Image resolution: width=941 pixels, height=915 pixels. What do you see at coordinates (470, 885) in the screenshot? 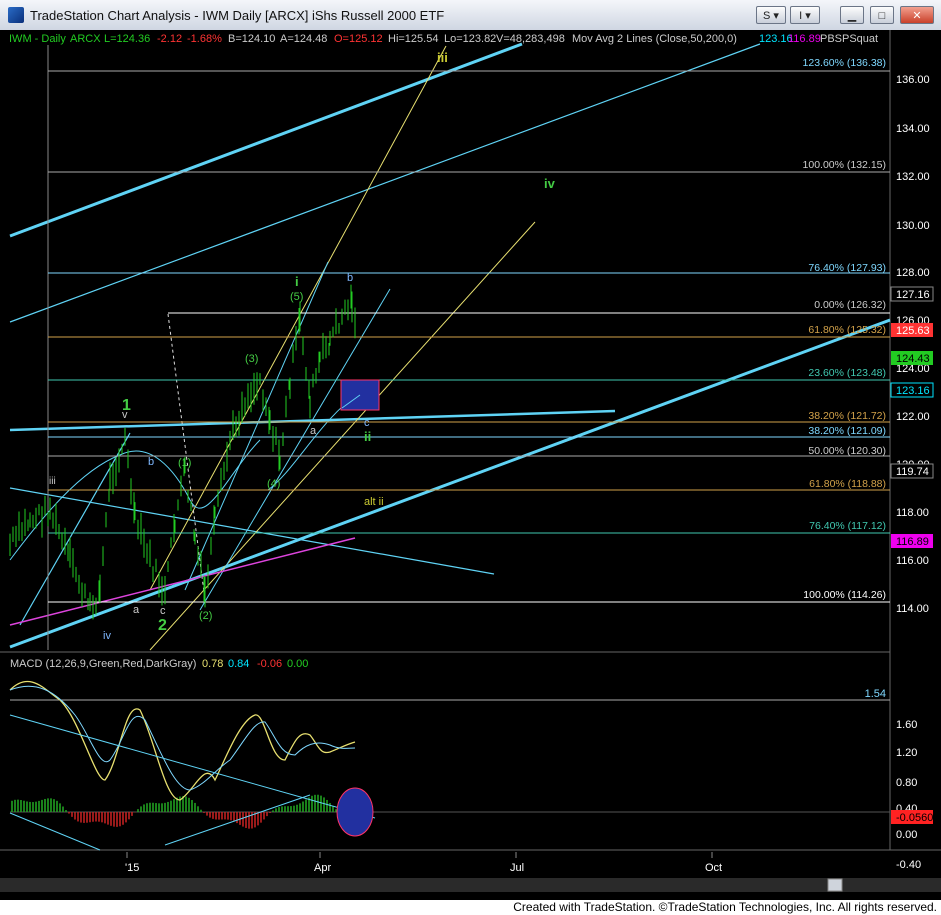
I see `horizontal-scrollbar` at bounding box center [470, 885].